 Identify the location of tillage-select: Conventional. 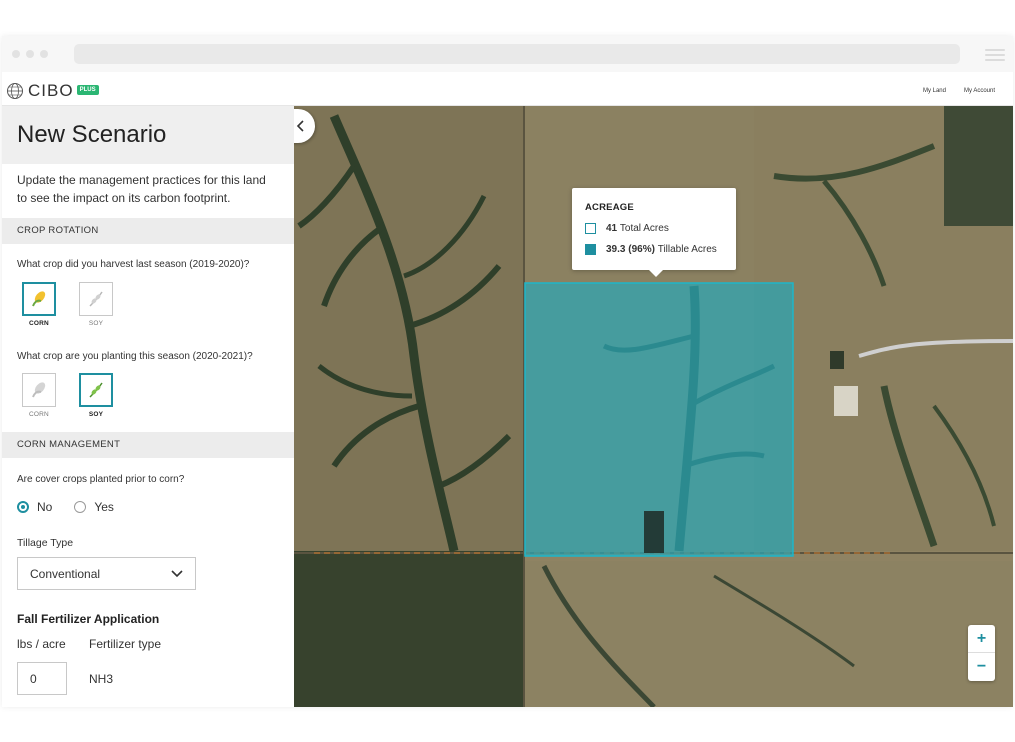
(106, 573).